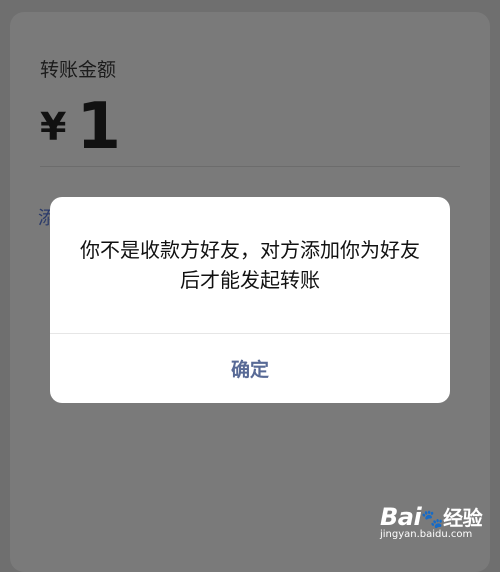 The width and height of the screenshot is (500, 572). Describe the element at coordinates (401, 517) in the screenshot. I see `watermark-brand-prefix: Bai` at that location.